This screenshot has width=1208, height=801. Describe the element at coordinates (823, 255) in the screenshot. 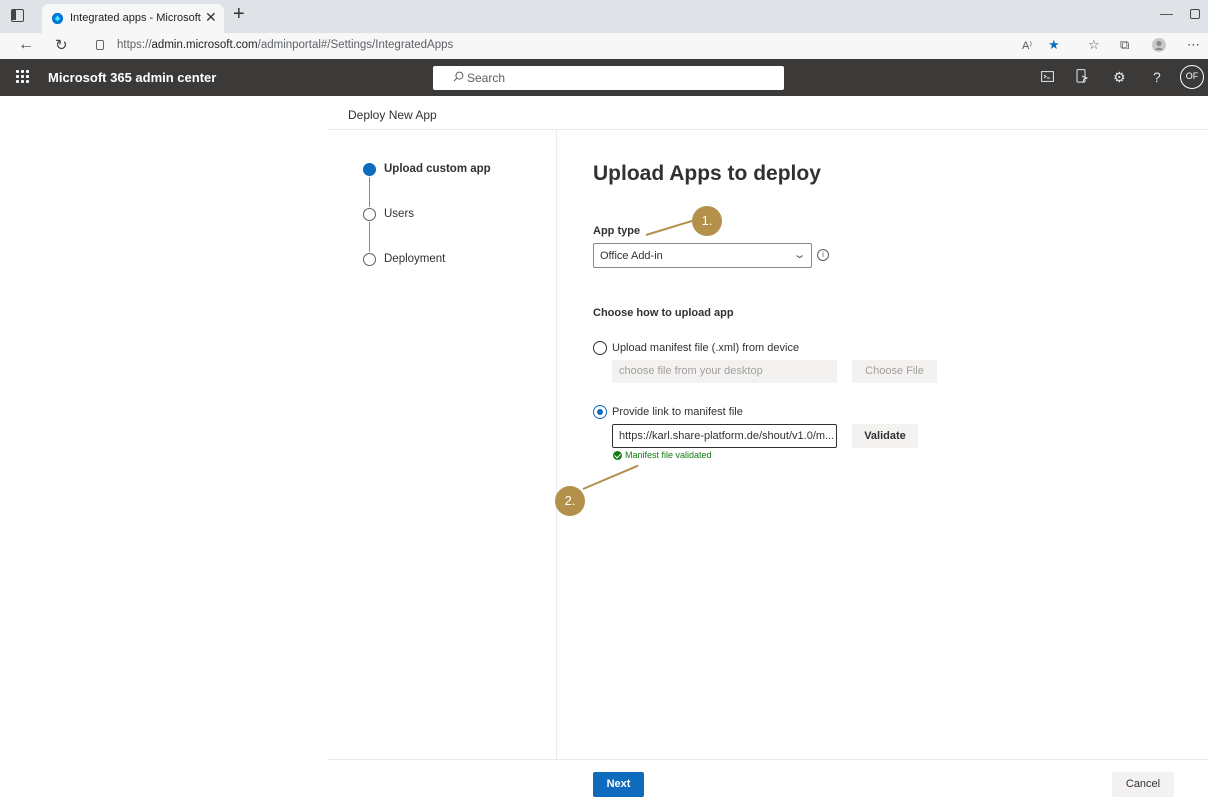

I see `info-icon: i` at that location.